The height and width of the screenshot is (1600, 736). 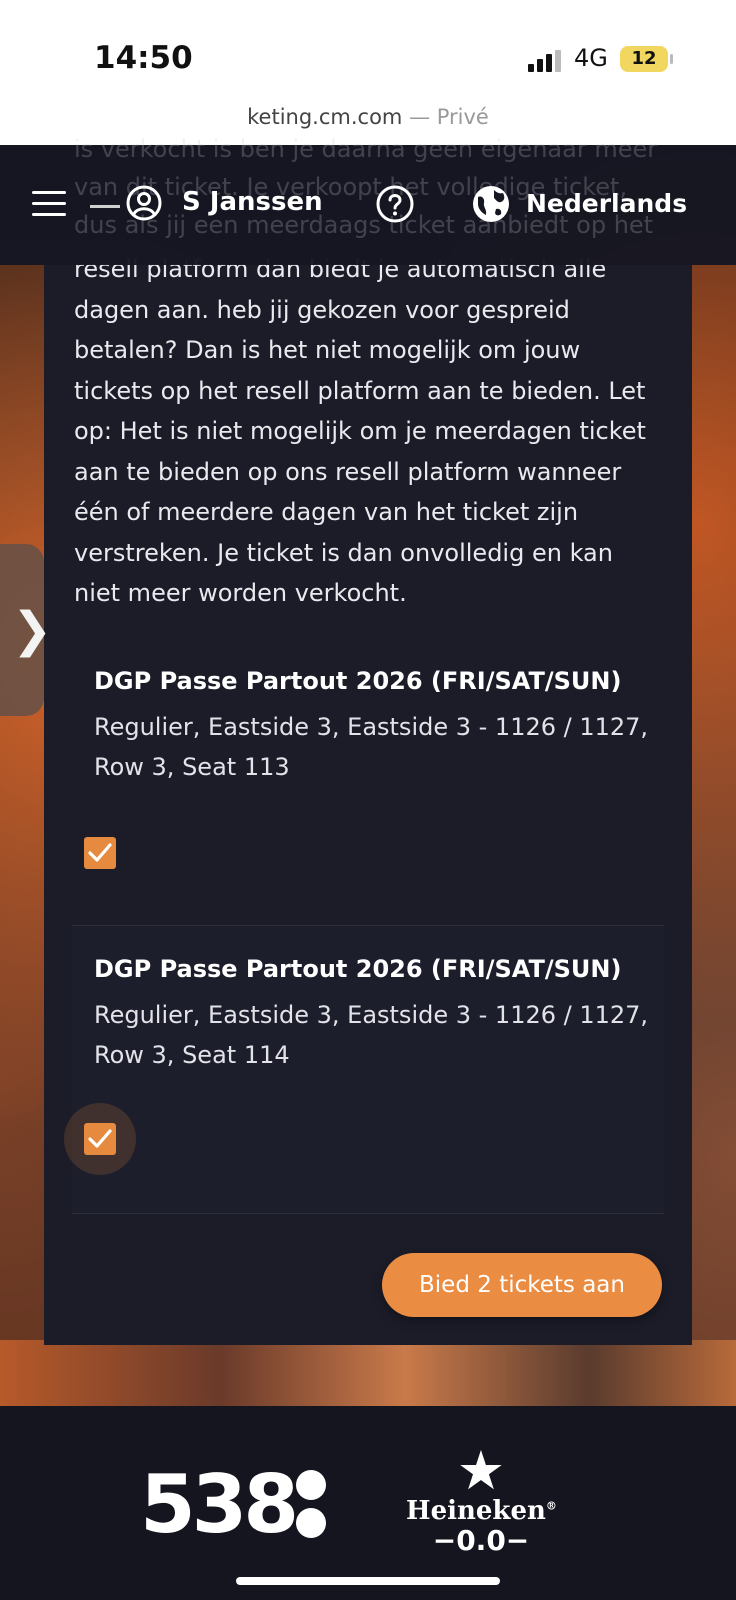 What do you see at coordinates (105, 206) in the screenshot?
I see `divider-mark` at bounding box center [105, 206].